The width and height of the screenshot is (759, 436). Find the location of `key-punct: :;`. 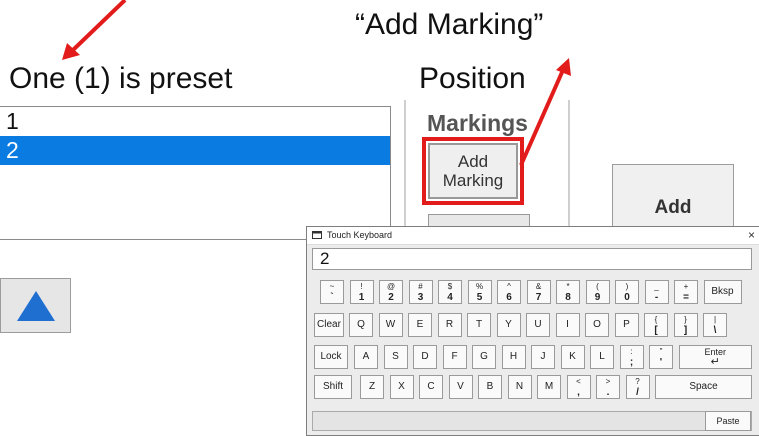

key-punct: :; is located at coordinates (631, 357).